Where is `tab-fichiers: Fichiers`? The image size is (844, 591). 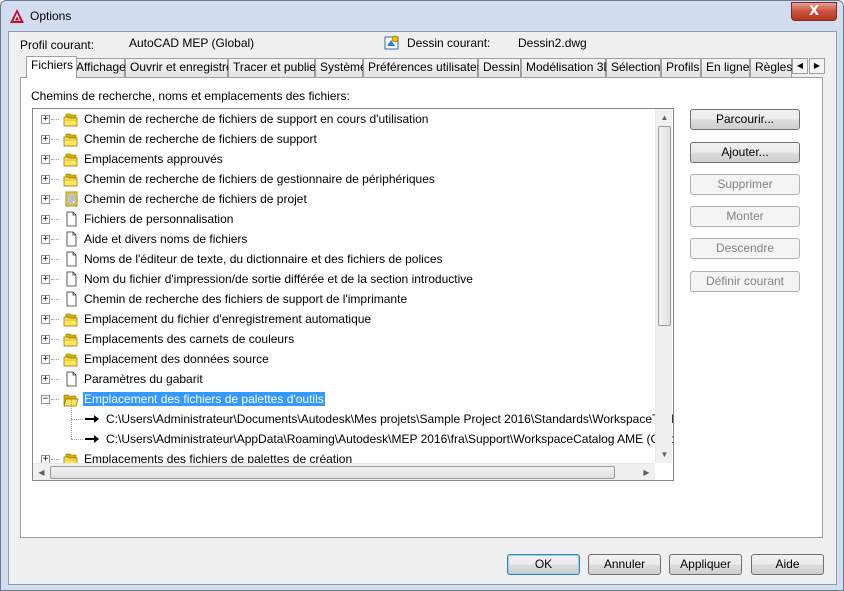 tab-fichiers: Fichiers is located at coordinates (51, 67).